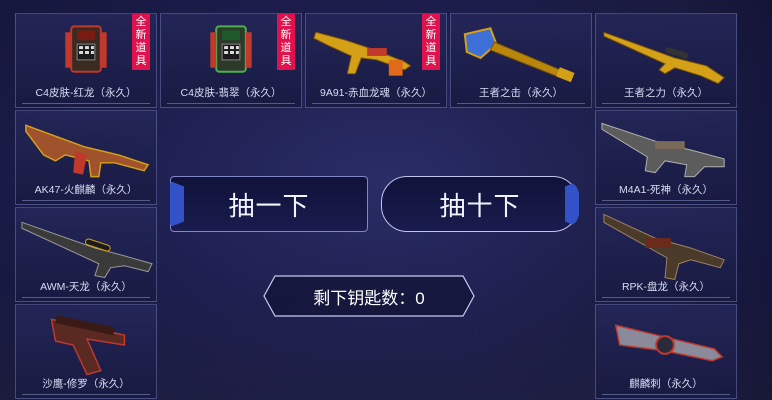  What do you see at coordinates (666, 246) in the screenshot?
I see `rpk-machine-gun-icon` at bounding box center [666, 246].